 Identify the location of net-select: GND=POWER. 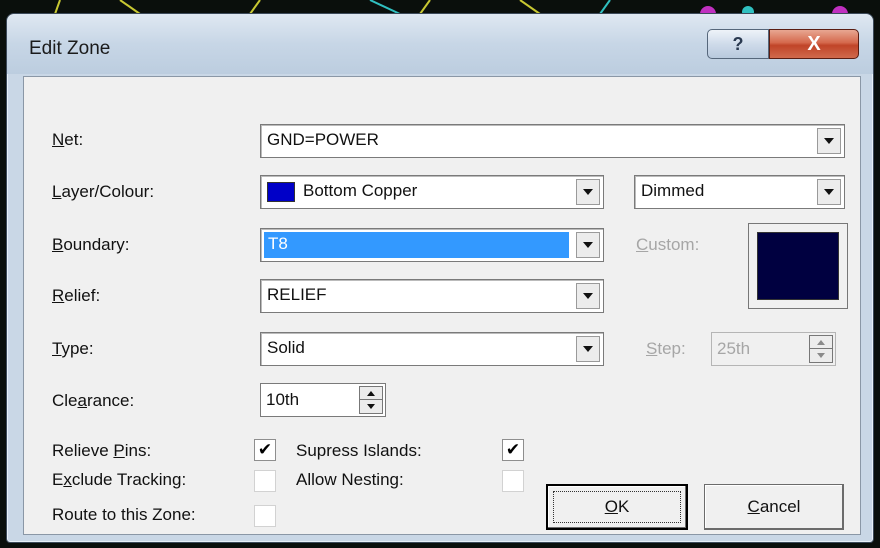
(552, 141).